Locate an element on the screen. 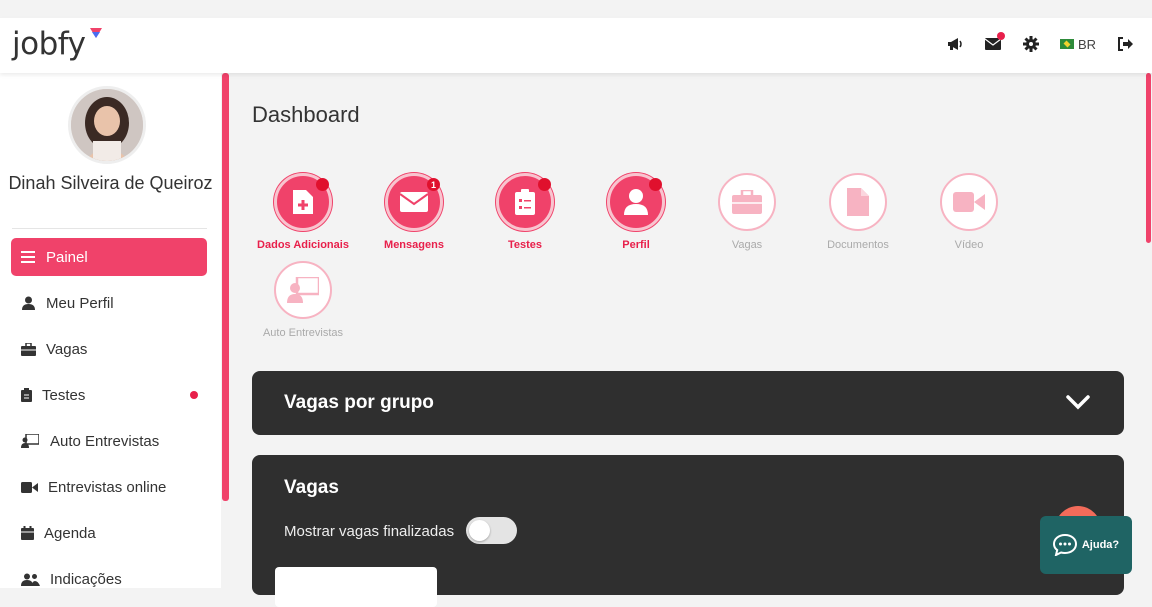 Image resolution: width=1152 pixels, height=607 pixels. shortcut-documentos: Documentos is located at coordinates (858, 212).